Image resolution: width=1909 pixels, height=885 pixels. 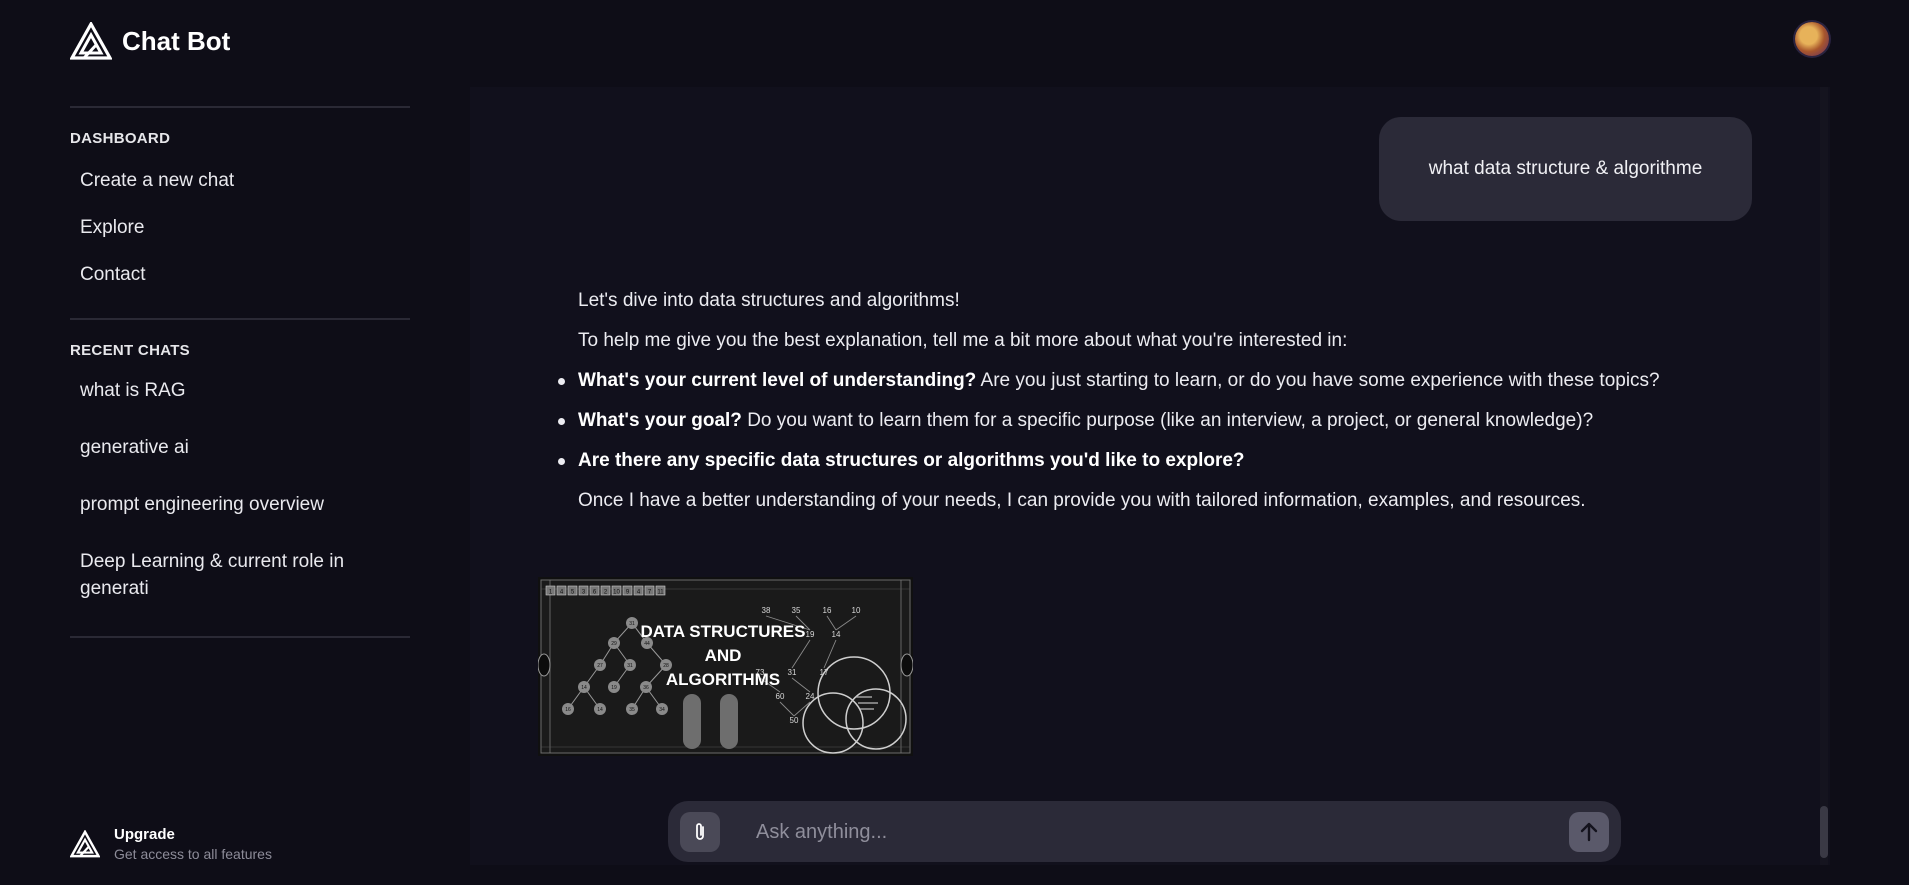 I want to click on tree-value-label: 38, so click(x=766, y=610).